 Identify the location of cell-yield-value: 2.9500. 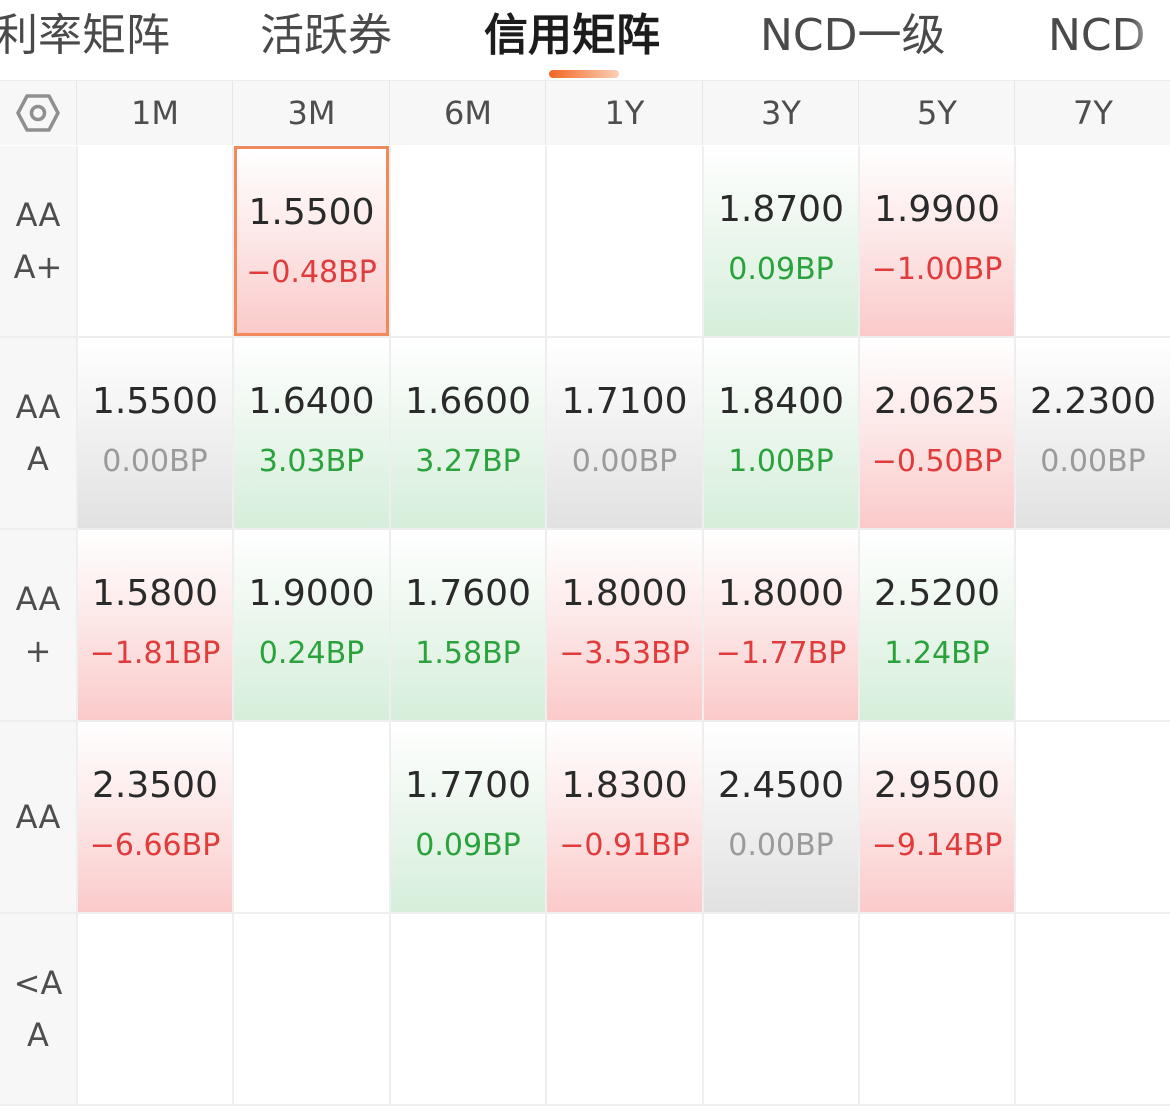
(937, 785).